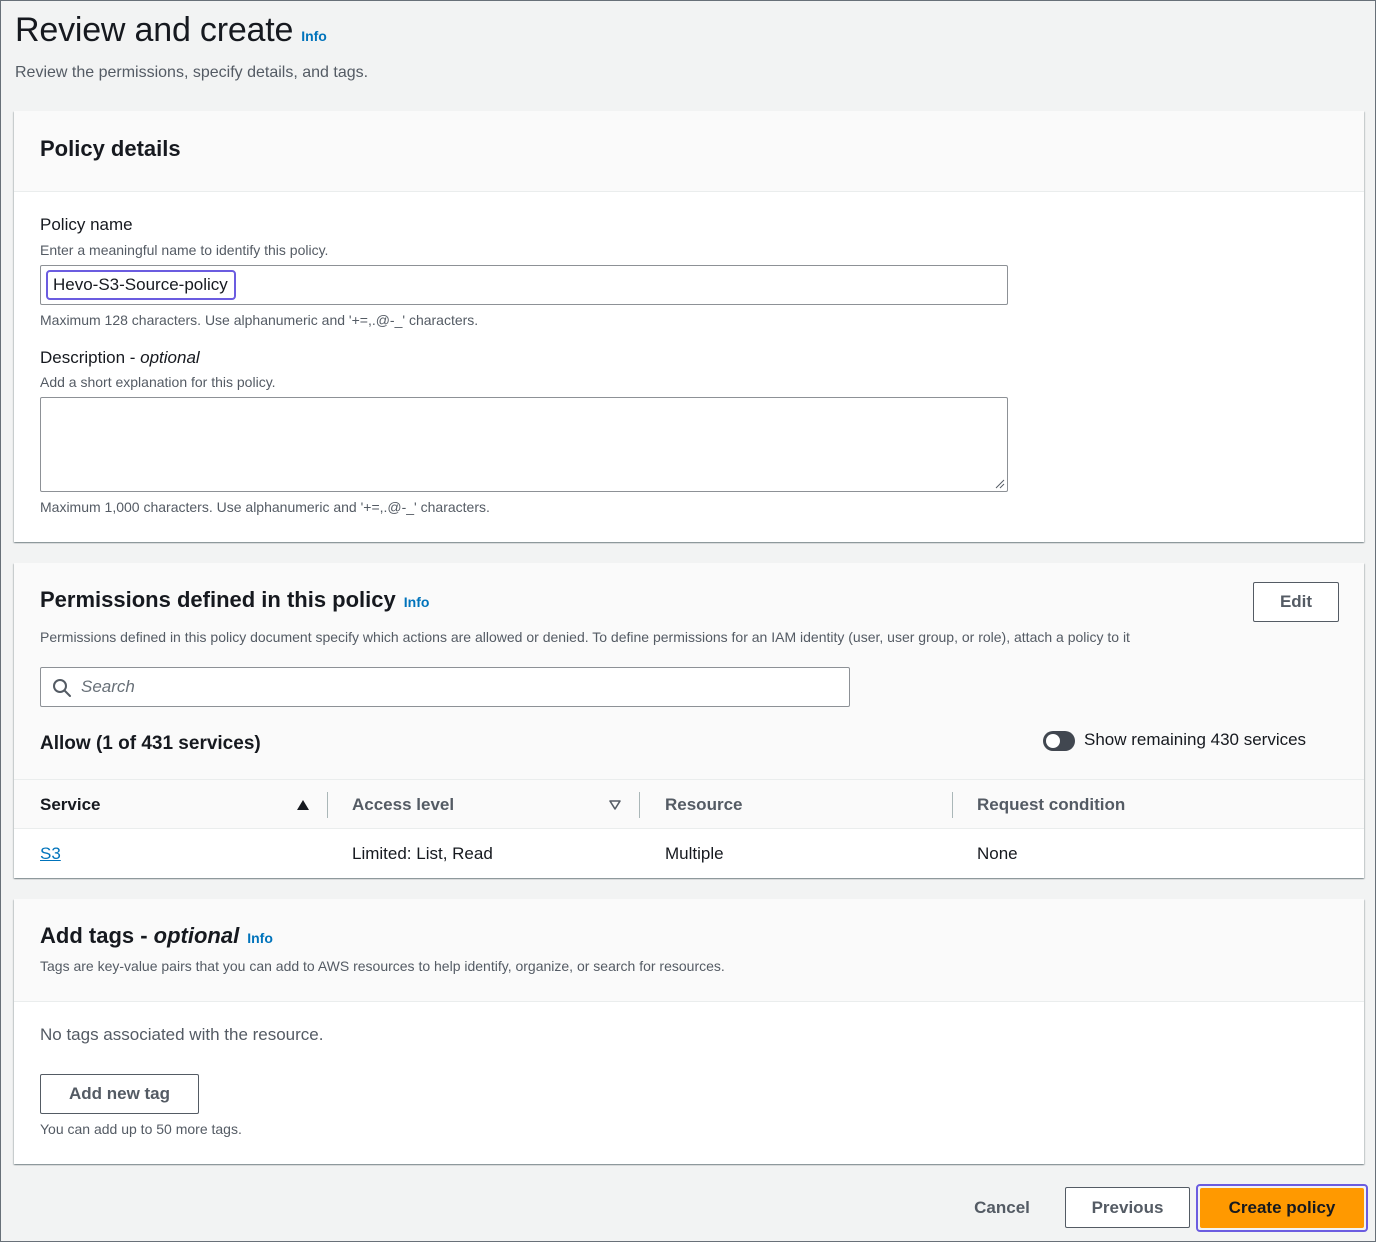 The width and height of the screenshot is (1376, 1242). Describe the element at coordinates (445, 687) in the screenshot. I see `search-input: Search` at that location.